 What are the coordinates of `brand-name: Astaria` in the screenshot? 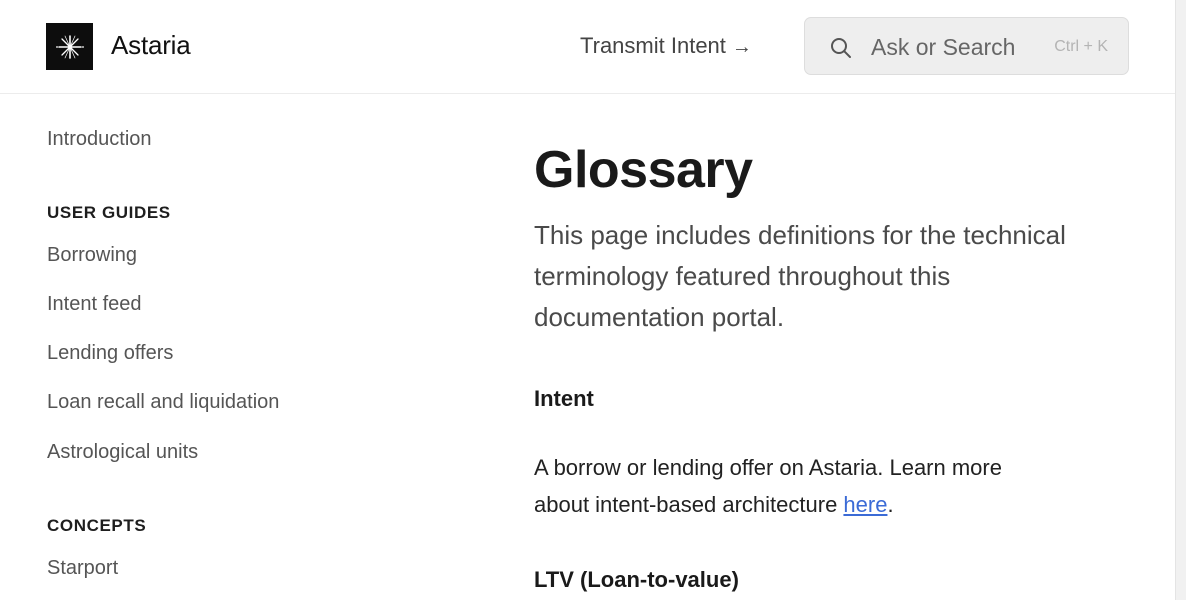 It's located at (151, 45).